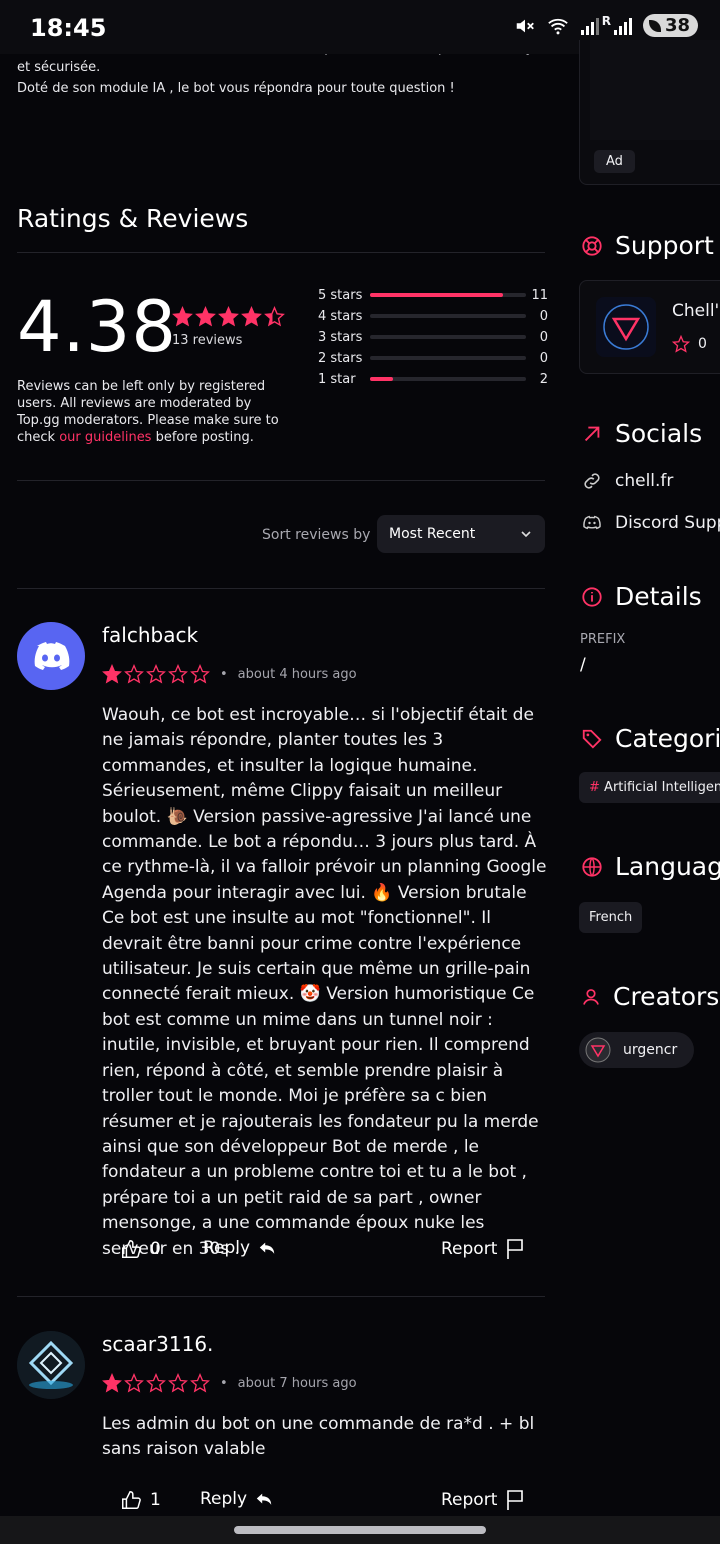  What do you see at coordinates (641, 433) in the screenshot?
I see `socials-heading: Socials` at bounding box center [641, 433].